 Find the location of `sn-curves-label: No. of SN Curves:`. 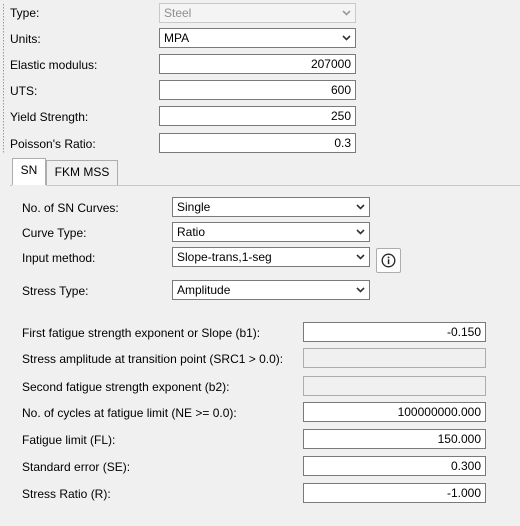

sn-curves-label: No. of SN Curves: is located at coordinates (70, 208).